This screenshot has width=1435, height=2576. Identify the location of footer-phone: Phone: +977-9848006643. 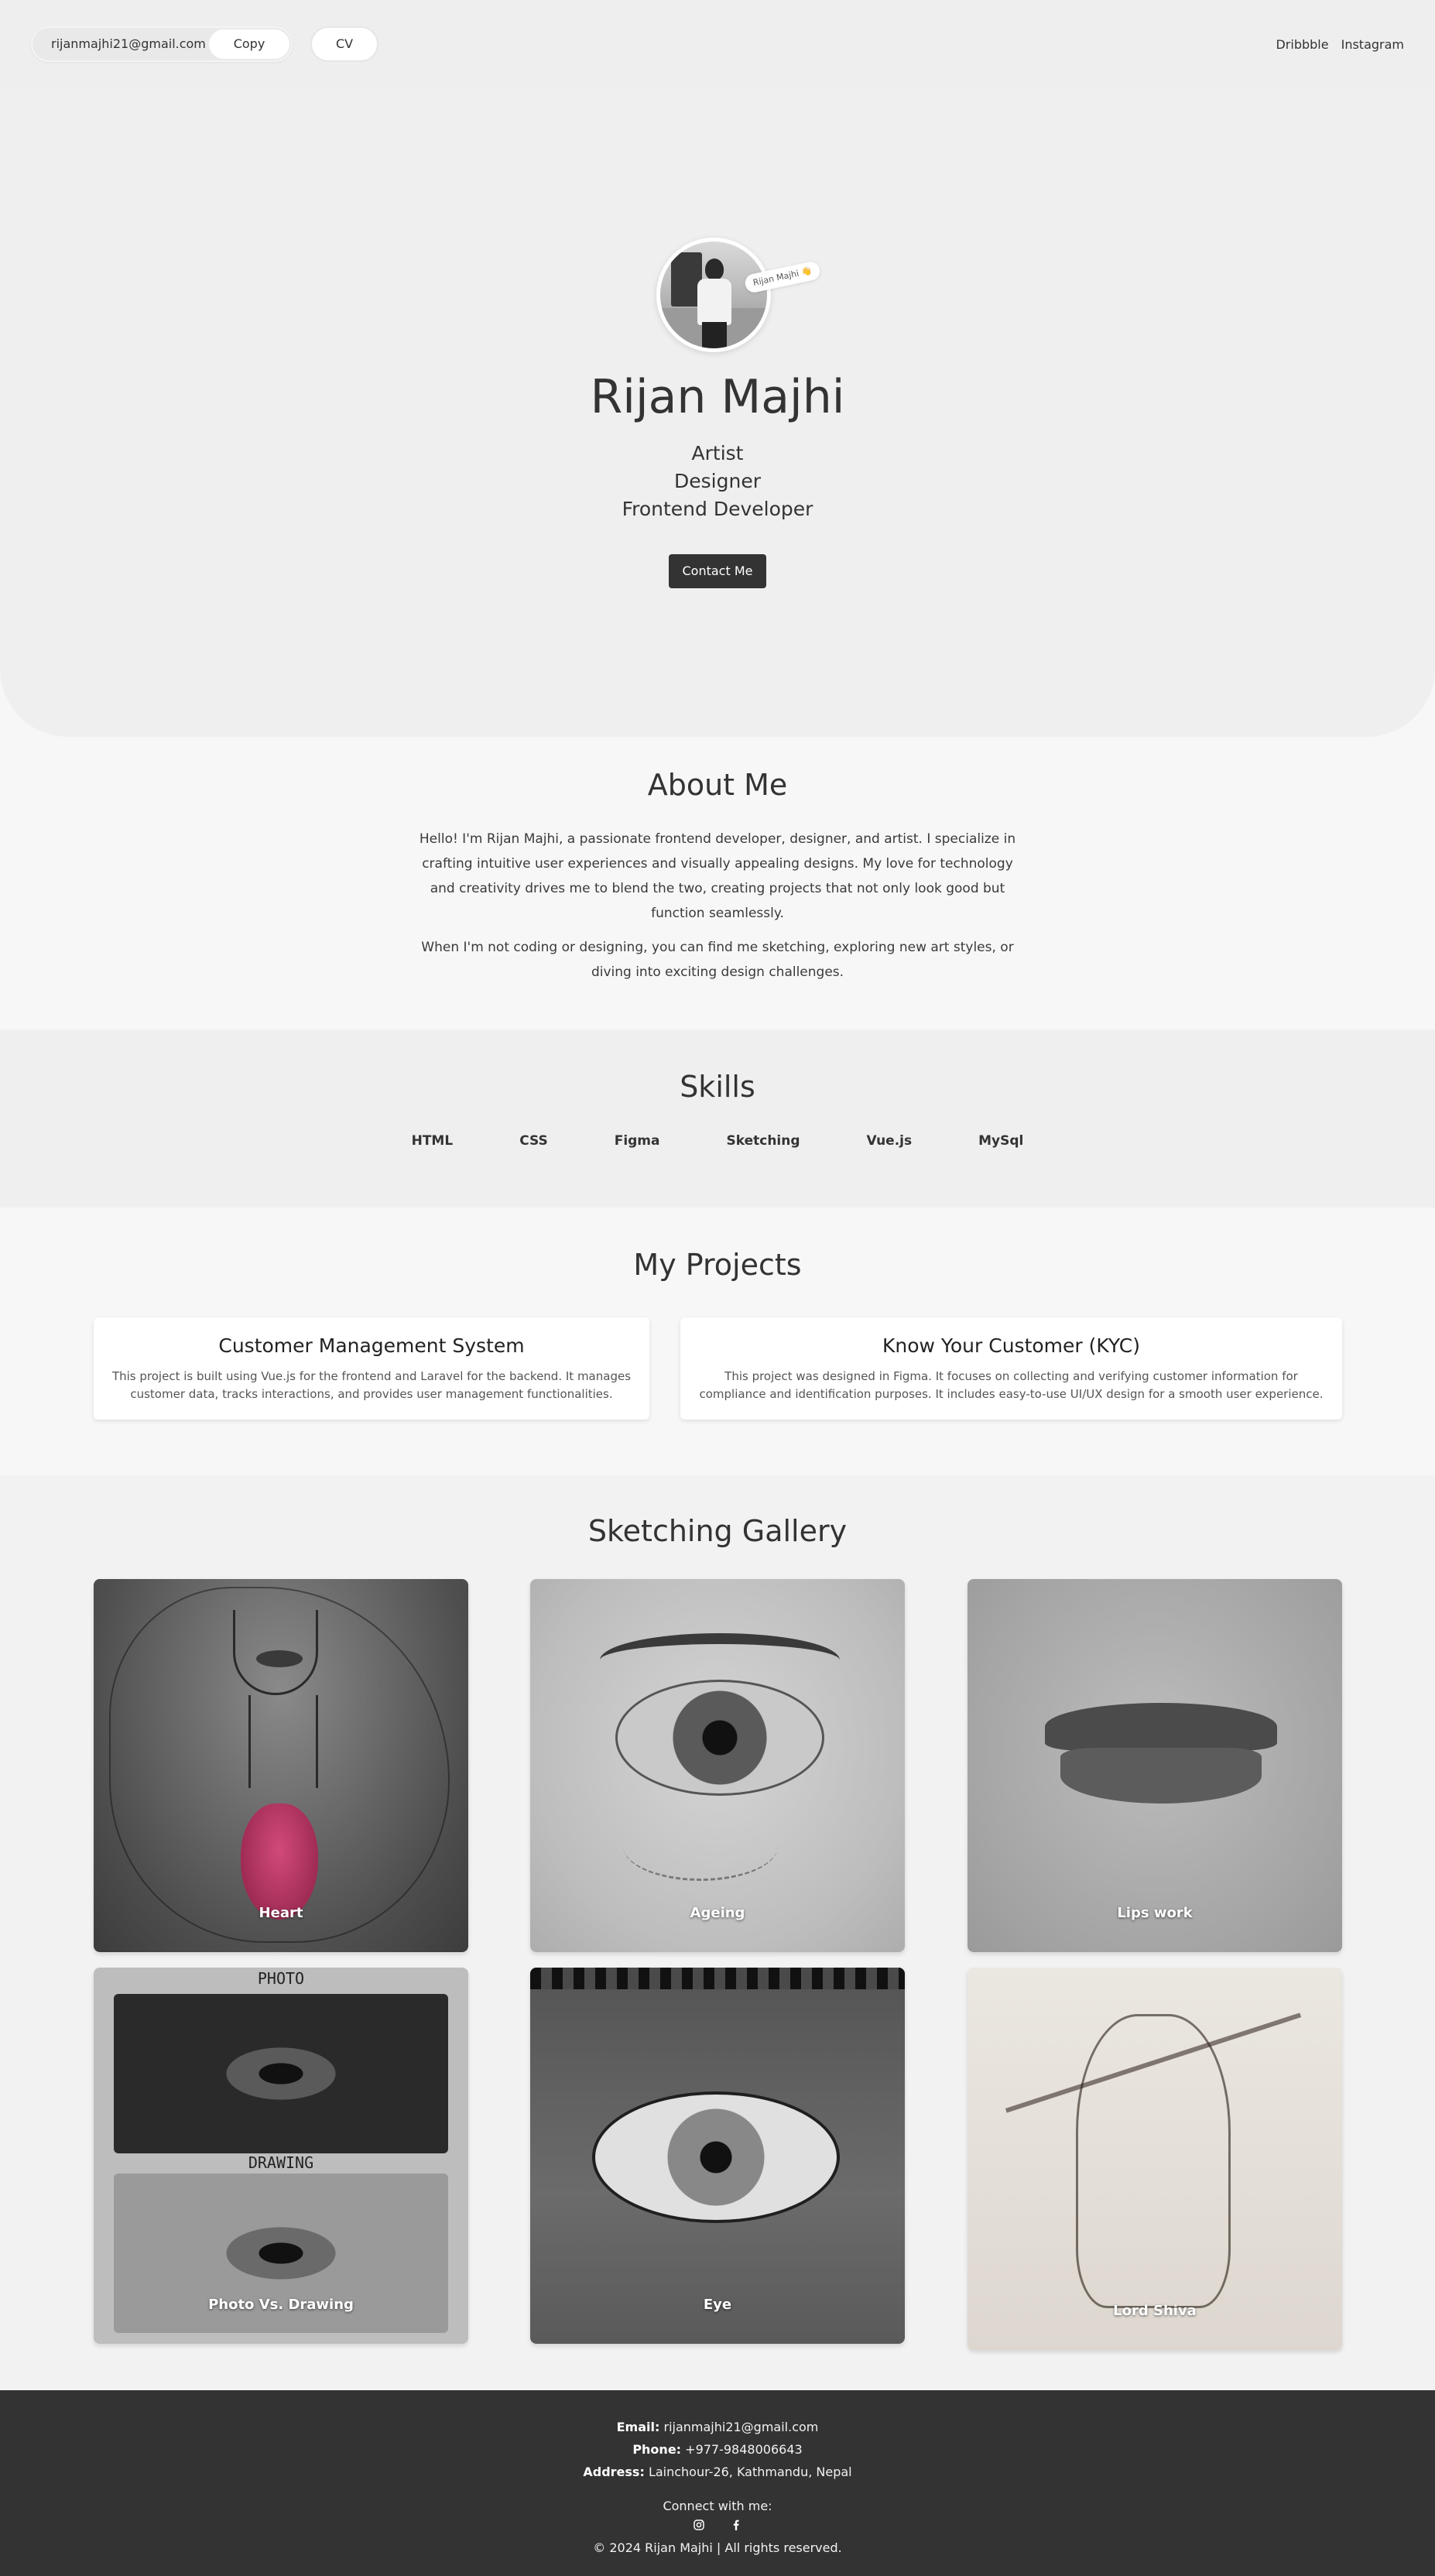
(717, 2449).